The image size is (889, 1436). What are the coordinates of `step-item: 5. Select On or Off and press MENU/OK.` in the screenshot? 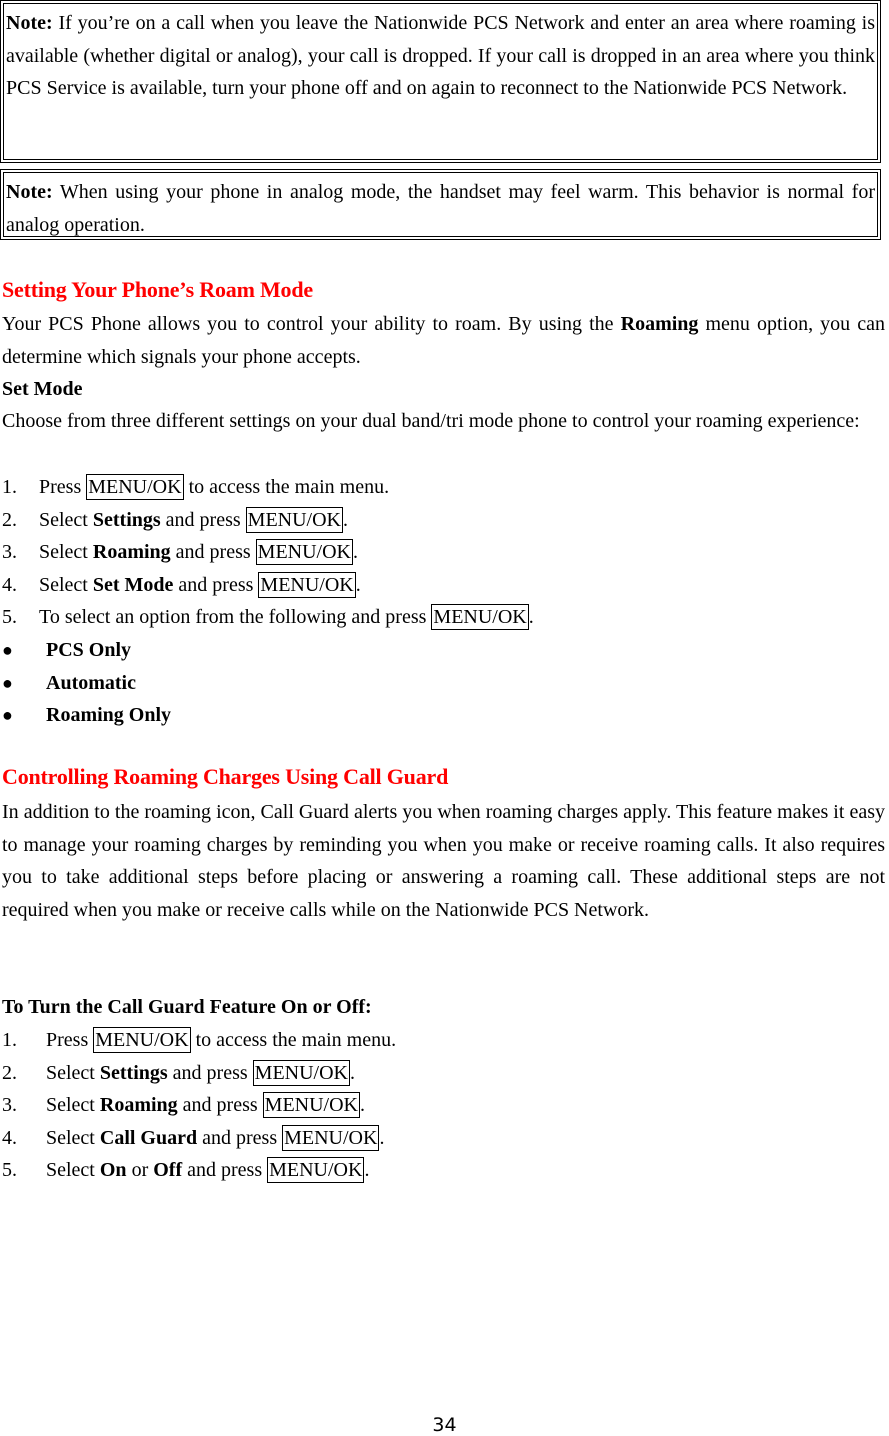 It's located at (199, 1170).